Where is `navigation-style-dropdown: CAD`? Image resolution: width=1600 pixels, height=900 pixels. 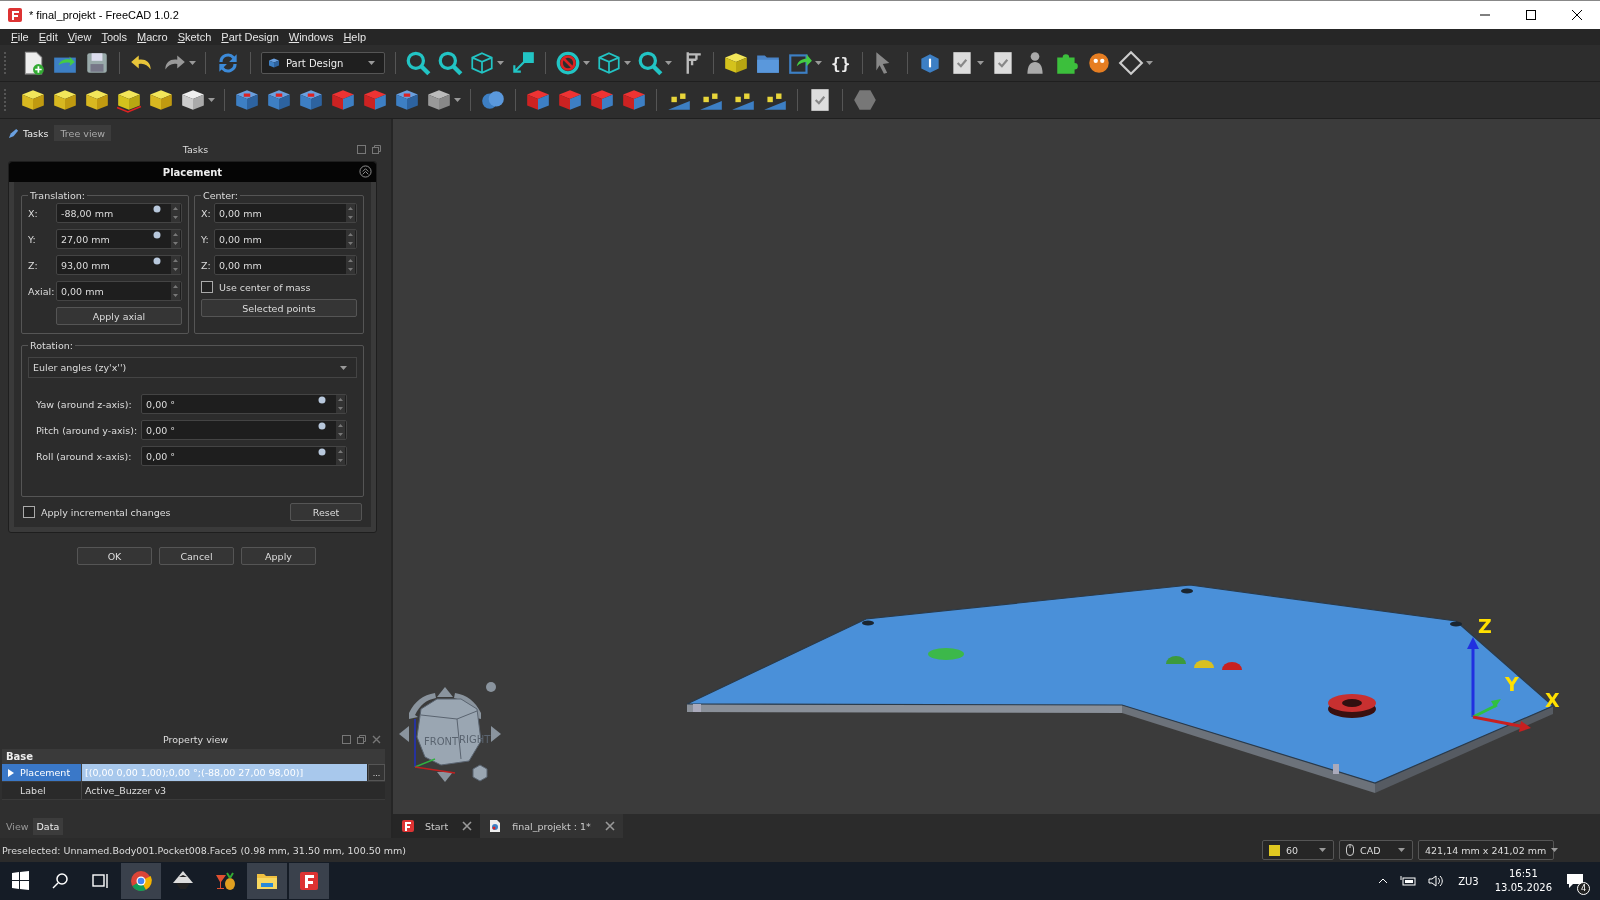
navigation-style-dropdown: CAD is located at coordinates (1376, 850).